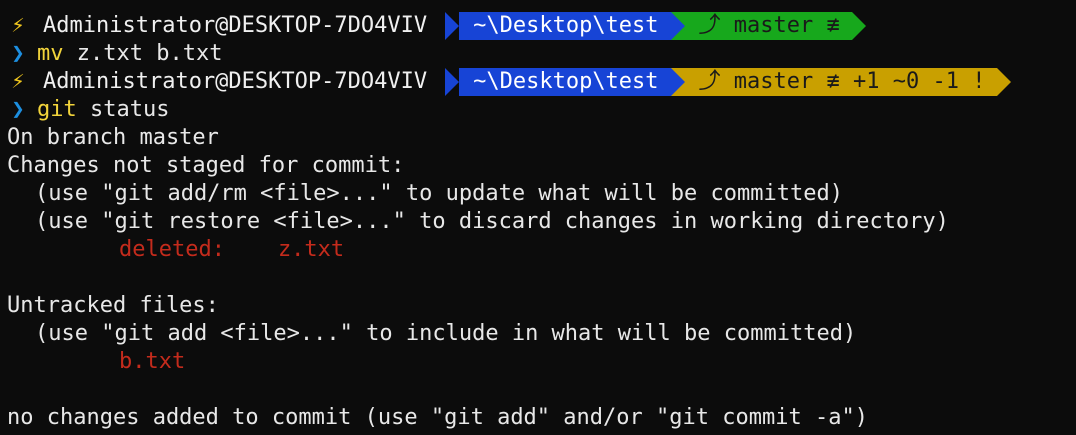 The height and width of the screenshot is (435, 1076). What do you see at coordinates (113, 305) in the screenshot?
I see `output-line: Untracked files:` at bounding box center [113, 305].